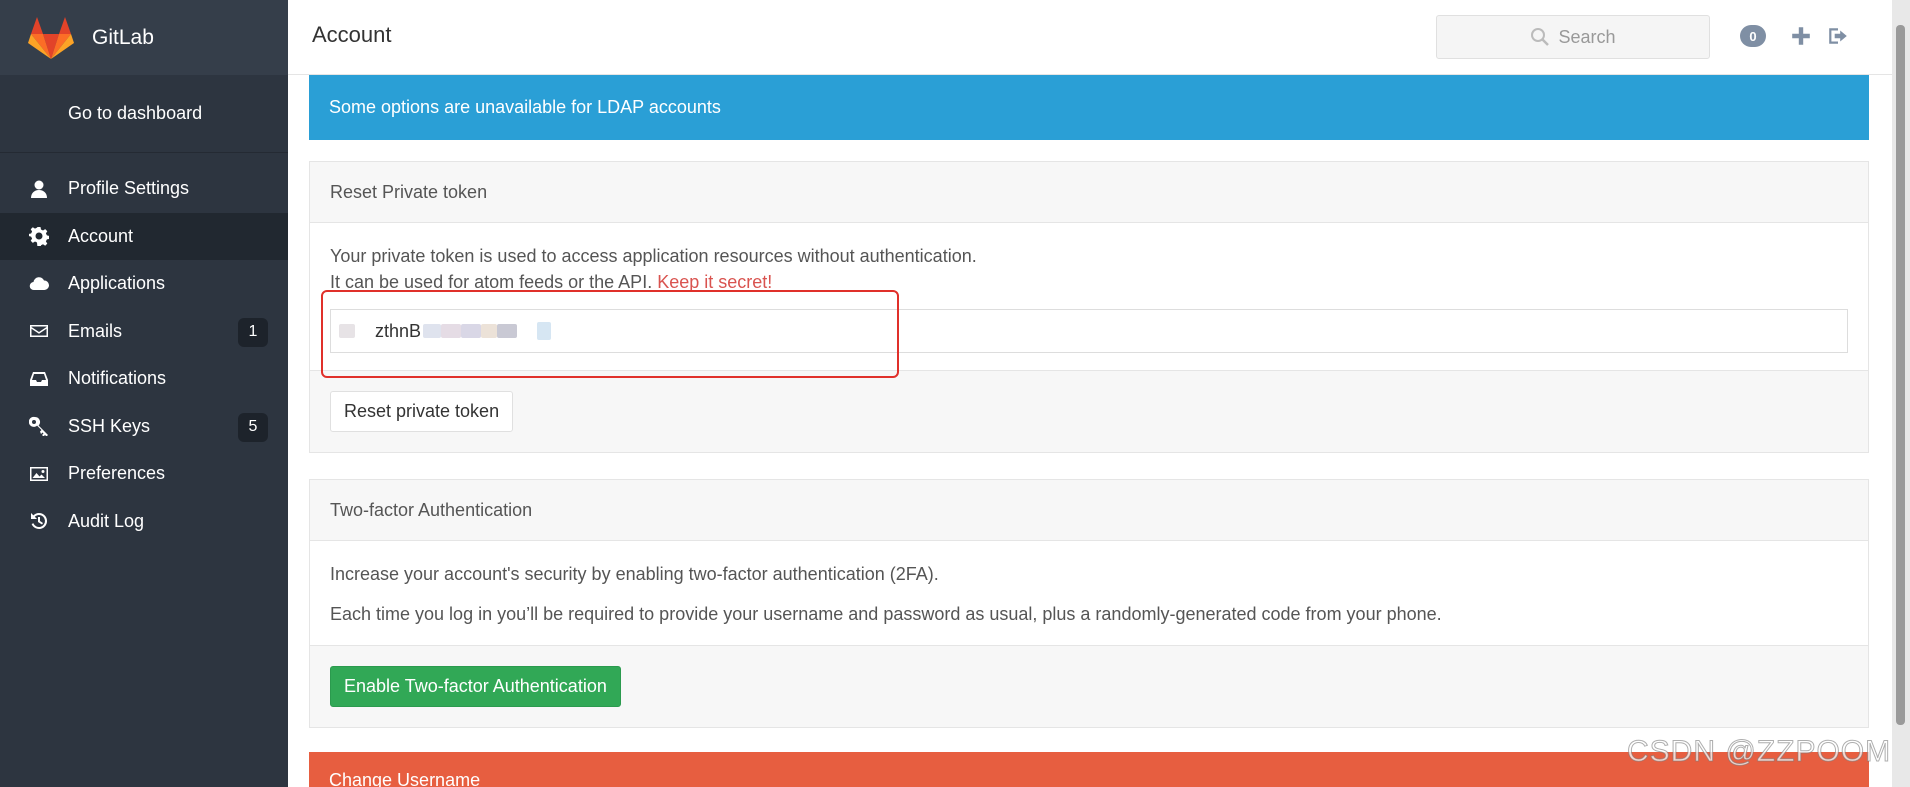  What do you see at coordinates (95, 330) in the screenshot?
I see `sidebar-item-label: Emails` at bounding box center [95, 330].